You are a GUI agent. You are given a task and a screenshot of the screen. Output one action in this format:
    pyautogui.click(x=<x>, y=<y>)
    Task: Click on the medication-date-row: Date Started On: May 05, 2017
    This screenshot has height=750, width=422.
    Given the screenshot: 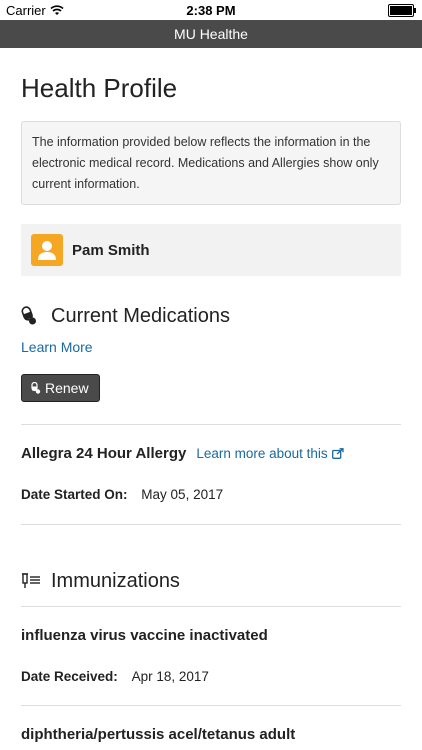 What is the action you would take?
    pyautogui.click(x=211, y=495)
    